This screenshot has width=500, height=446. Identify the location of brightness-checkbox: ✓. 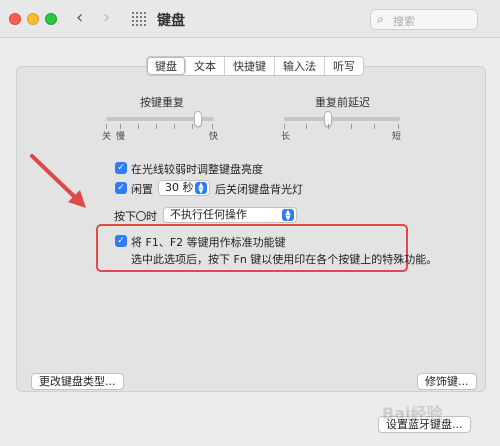
(121, 168).